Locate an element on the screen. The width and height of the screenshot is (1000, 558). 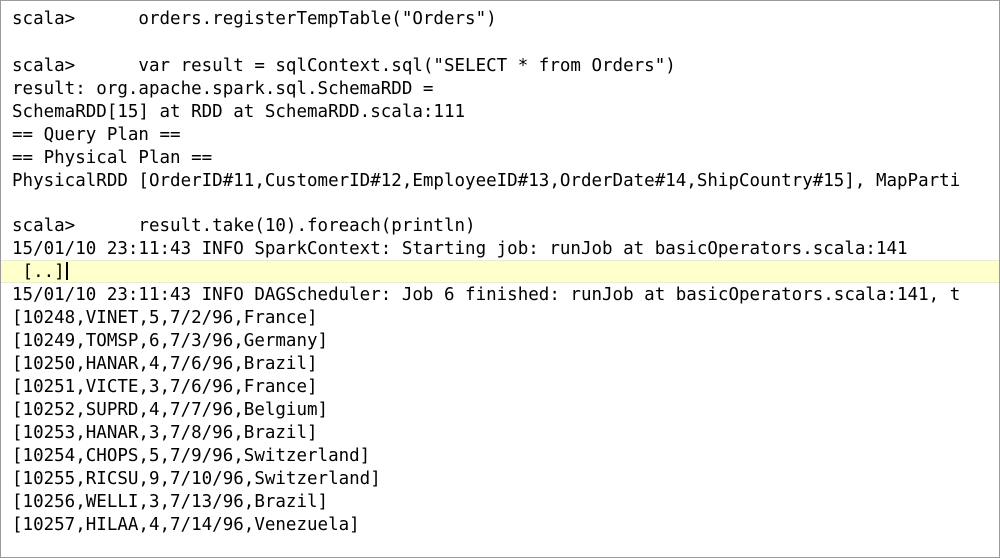
console-line: [10254,CHOPS,5,7/9/96,Switzerland] is located at coordinates (191, 456).